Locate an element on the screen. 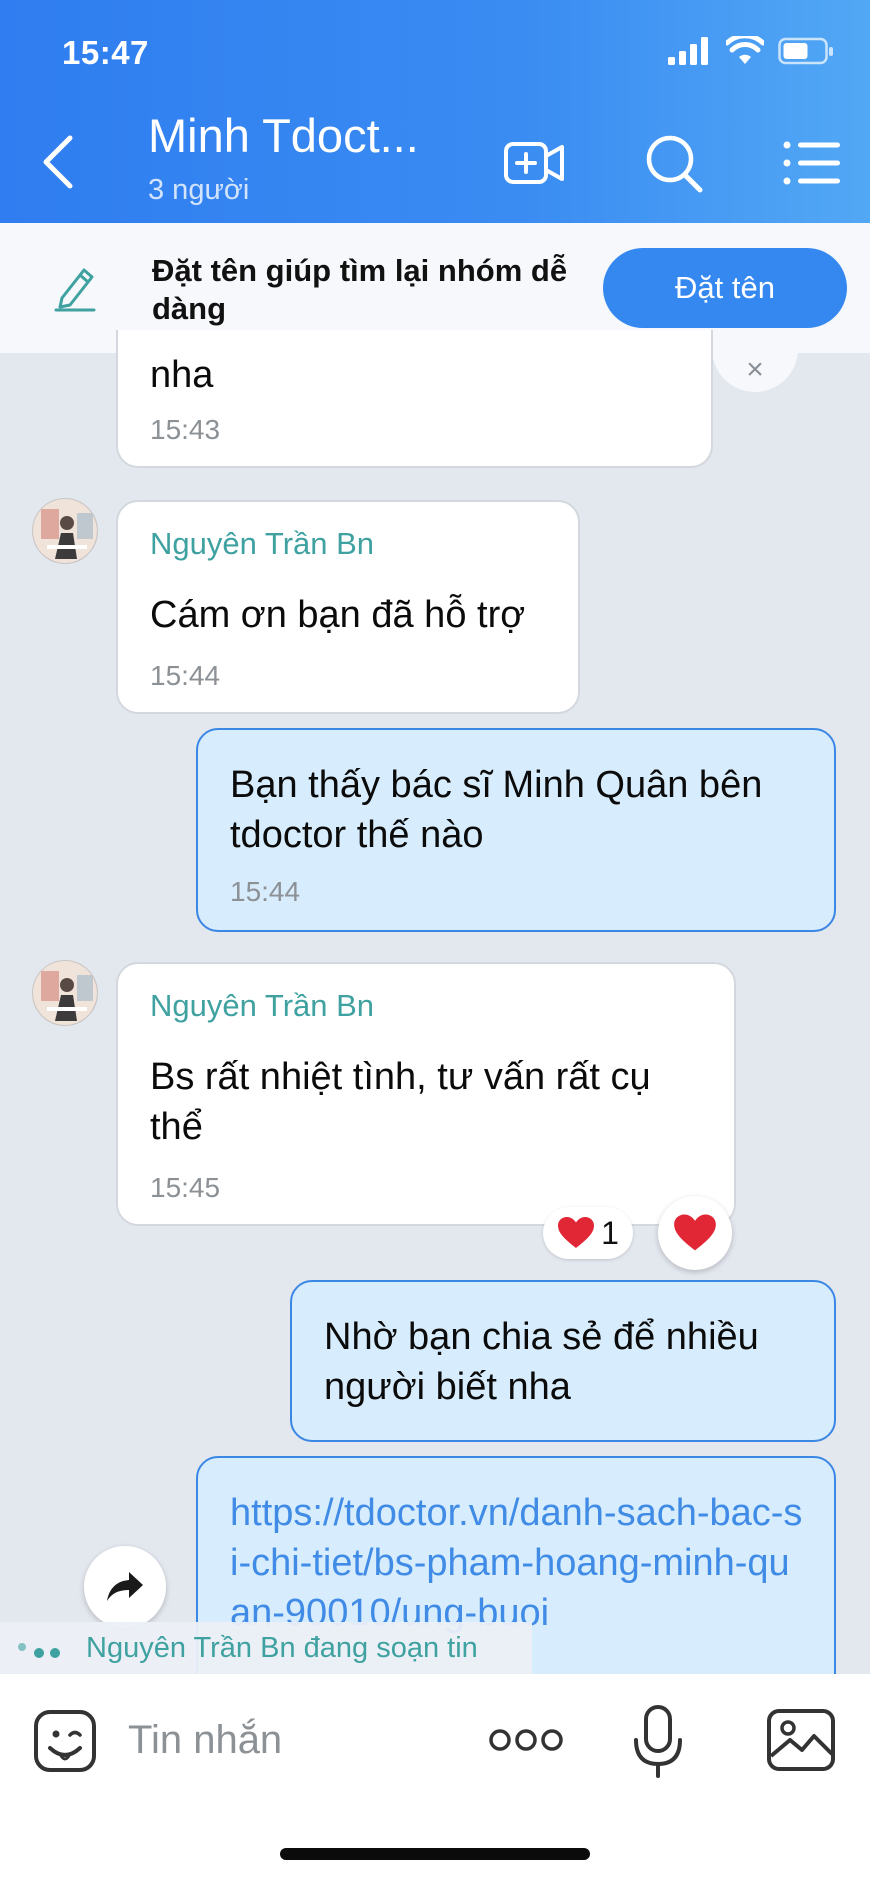 The width and height of the screenshot is (870, 1884). message-time: 15:45 is located at coordinates (185, 1187).